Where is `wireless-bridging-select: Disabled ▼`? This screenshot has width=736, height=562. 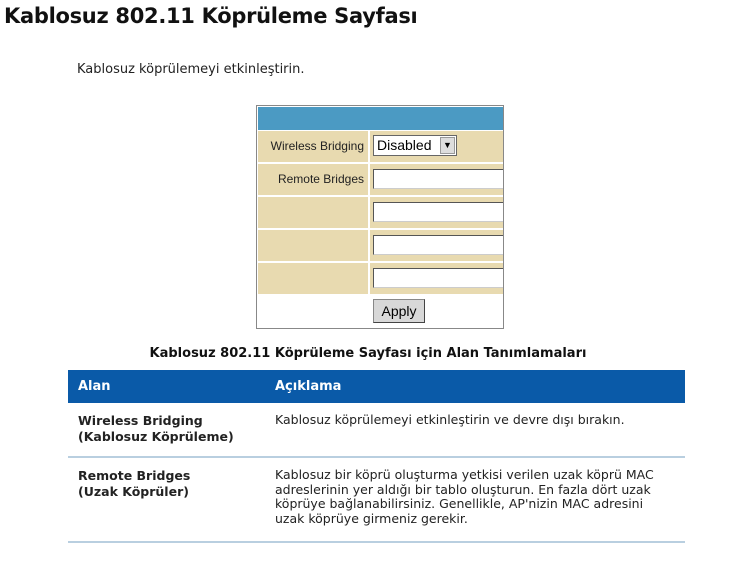 wireless-bridging-select: Disabled ▼ is located at coordinates (415, 145).